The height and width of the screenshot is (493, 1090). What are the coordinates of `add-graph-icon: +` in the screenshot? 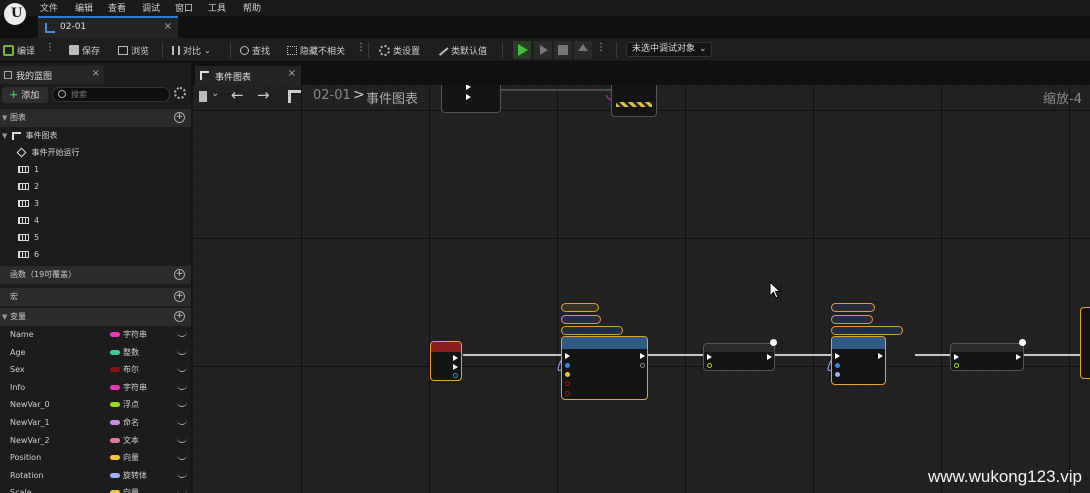 It's located at (179, 117).